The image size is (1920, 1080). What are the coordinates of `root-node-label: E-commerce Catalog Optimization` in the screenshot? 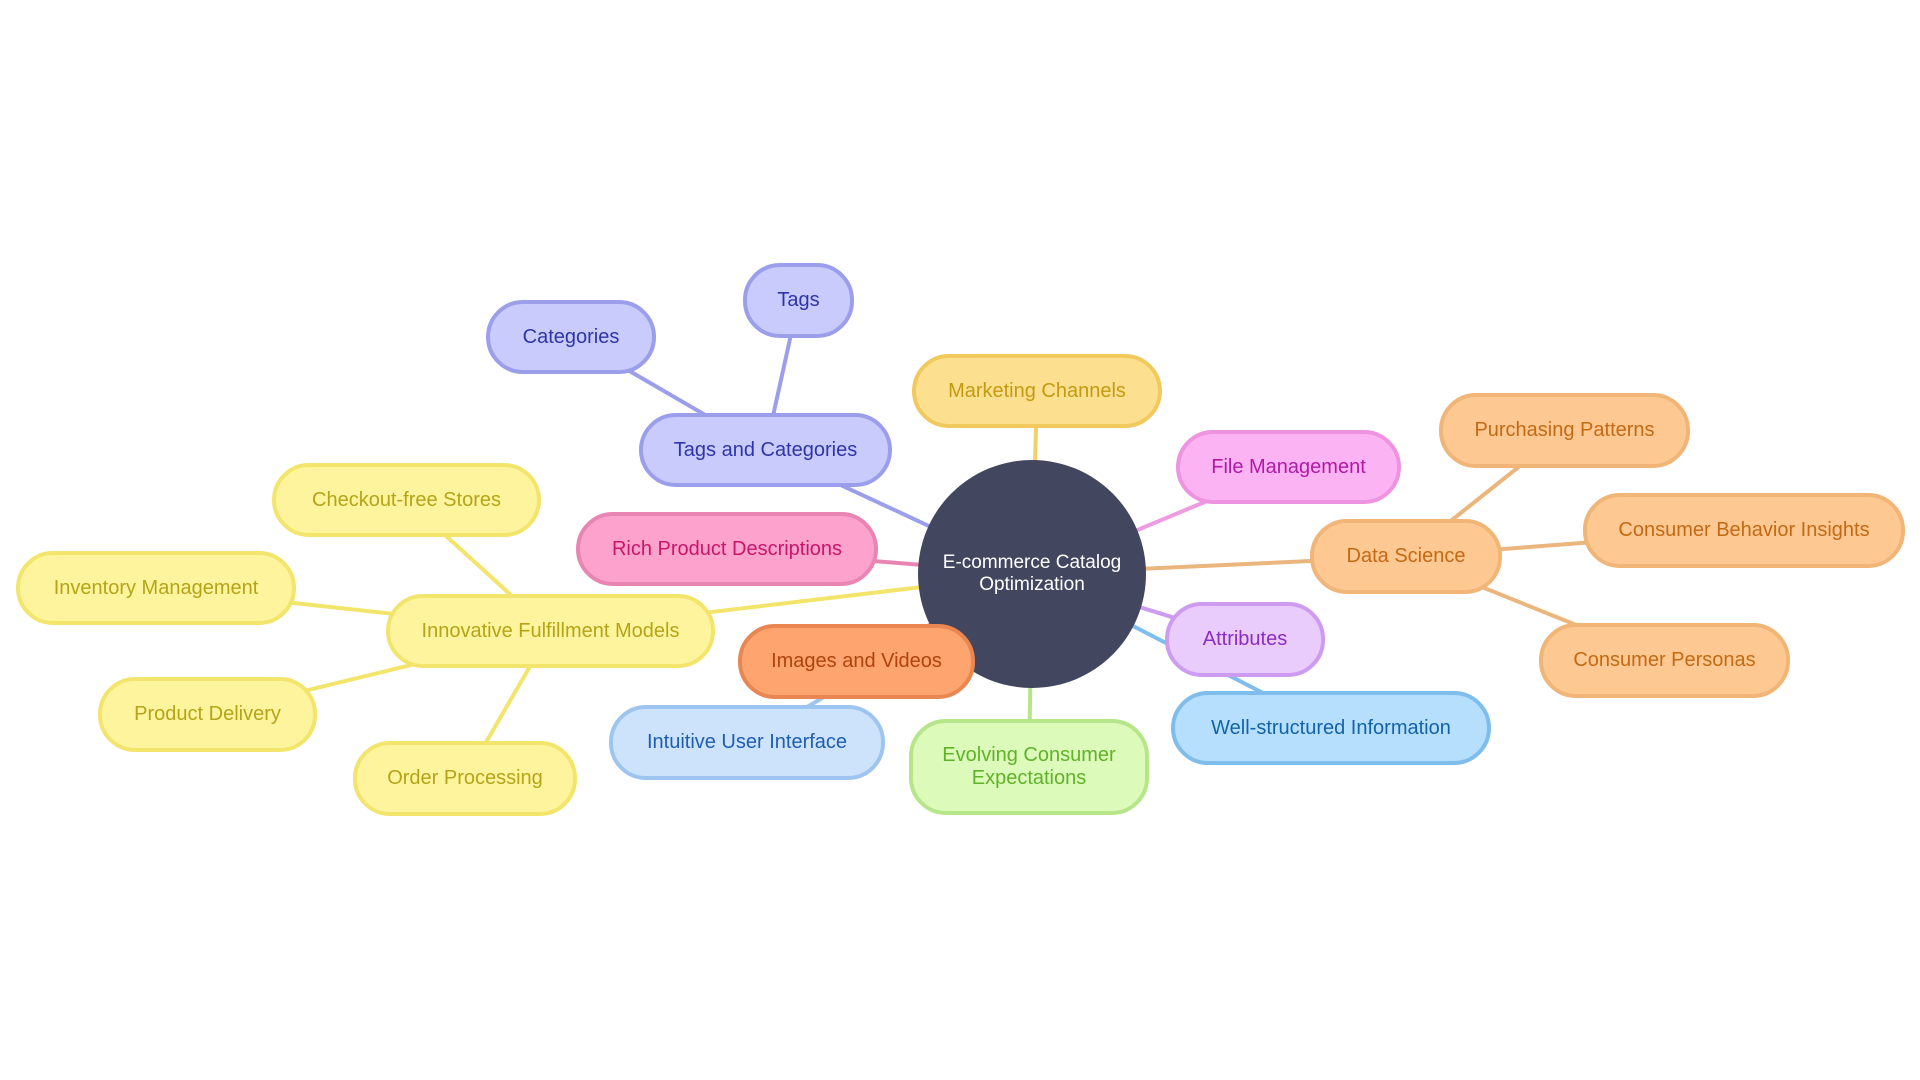 It's located at (1032, 573).